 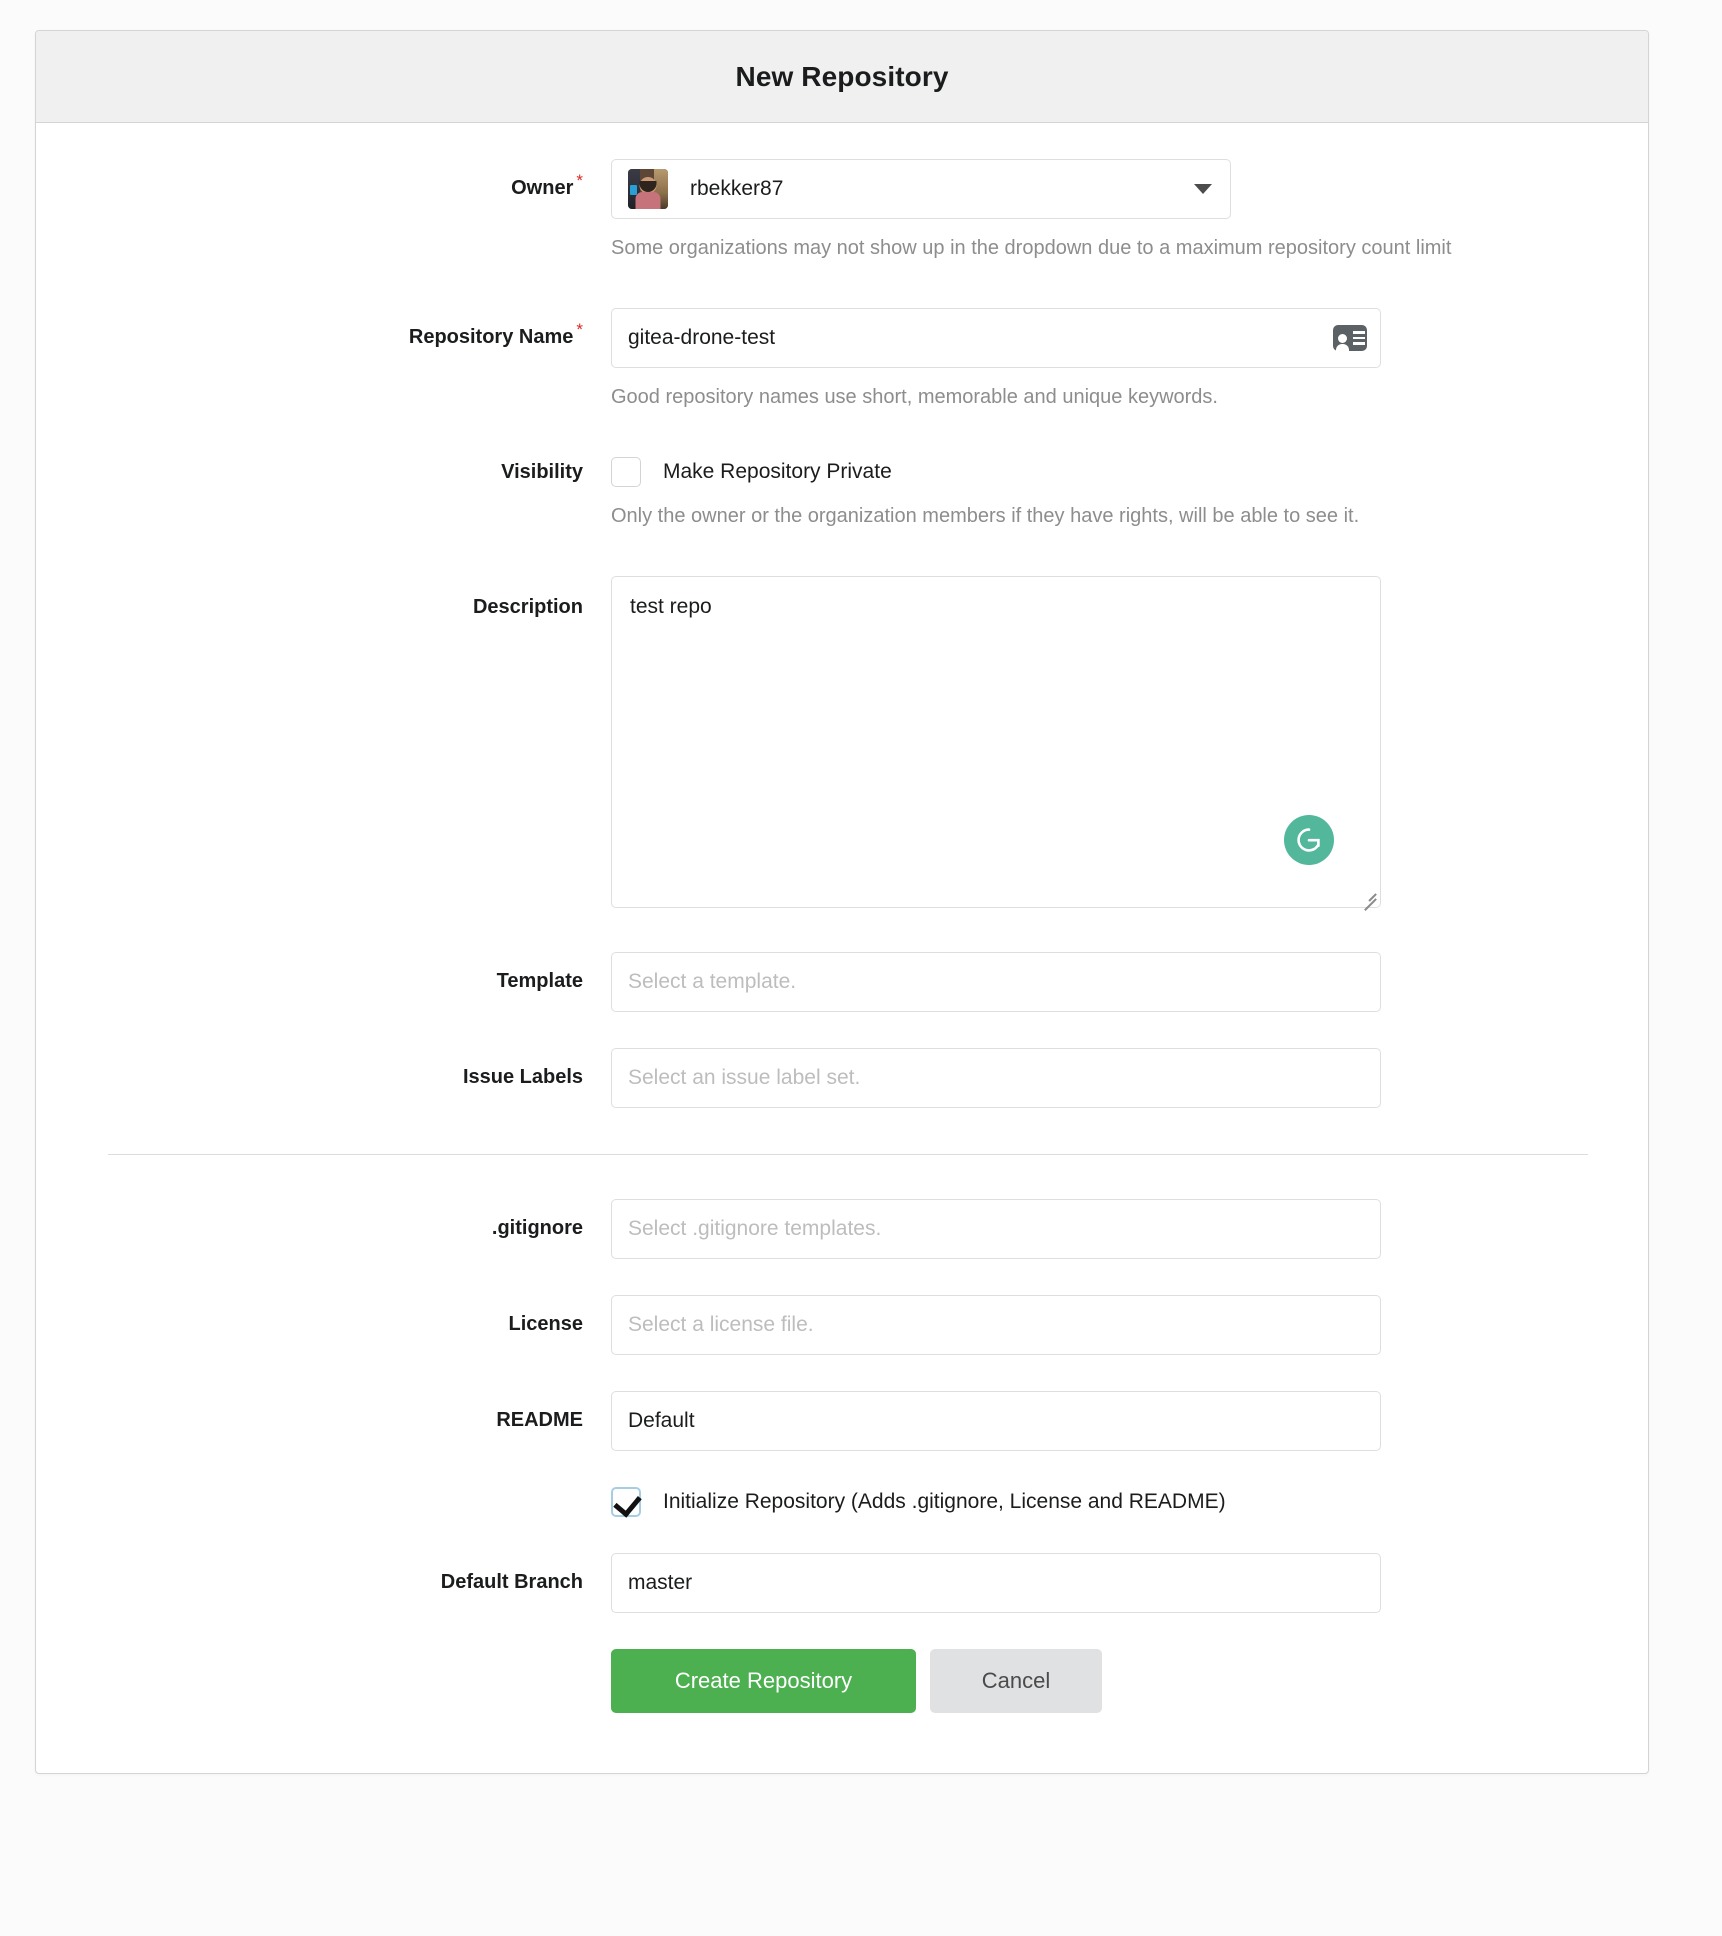 I want to click on default-branch-label: Default Branch, so click(x=511, y=1582).